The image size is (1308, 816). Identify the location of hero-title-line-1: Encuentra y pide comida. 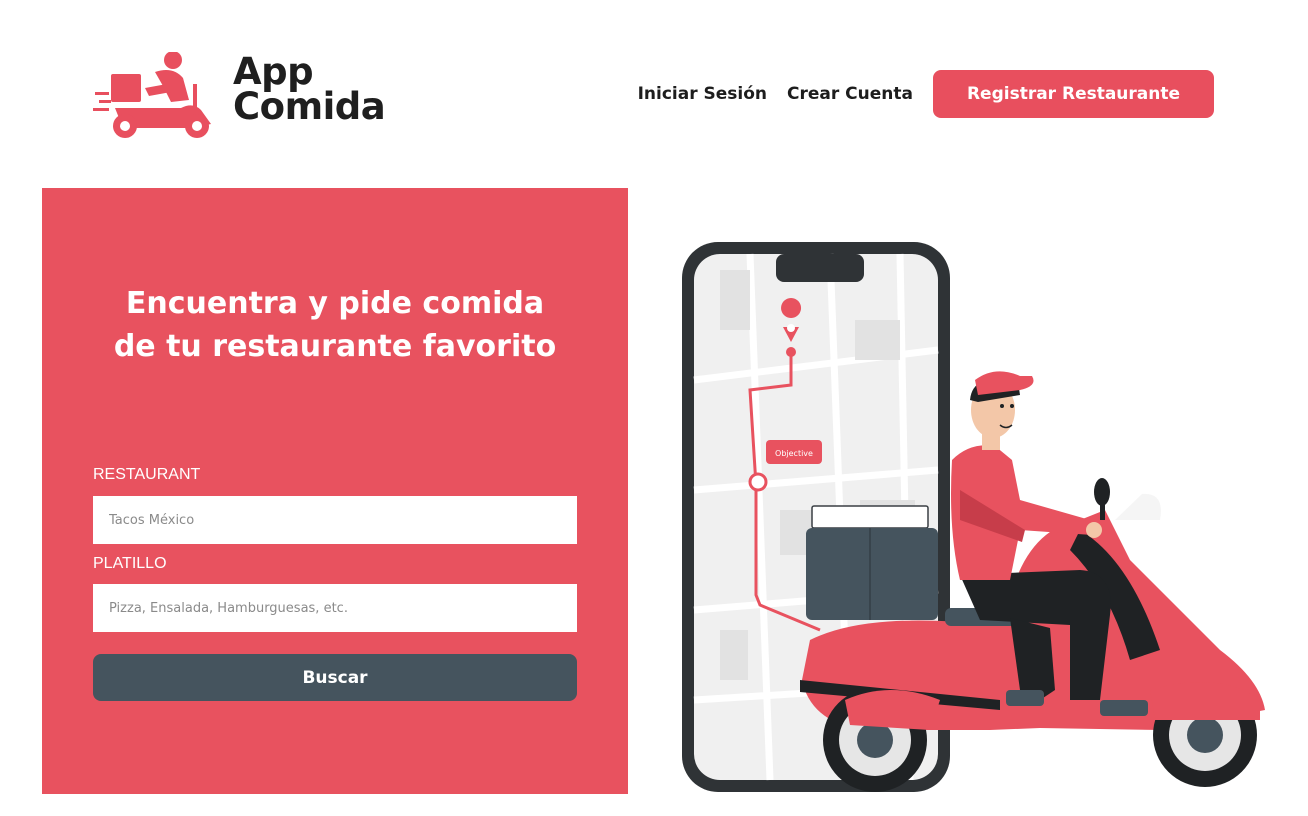
(335, 303).